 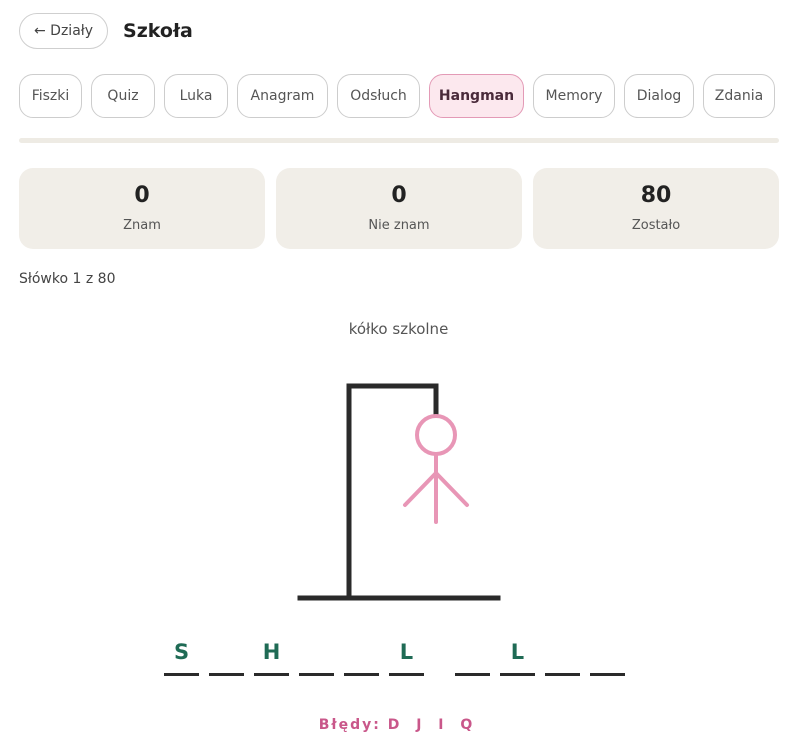 What do you see at coordinates (739, 96) in the screenshot?
I see `tab-zdania: Zdania` at bounding box center [739, 96].